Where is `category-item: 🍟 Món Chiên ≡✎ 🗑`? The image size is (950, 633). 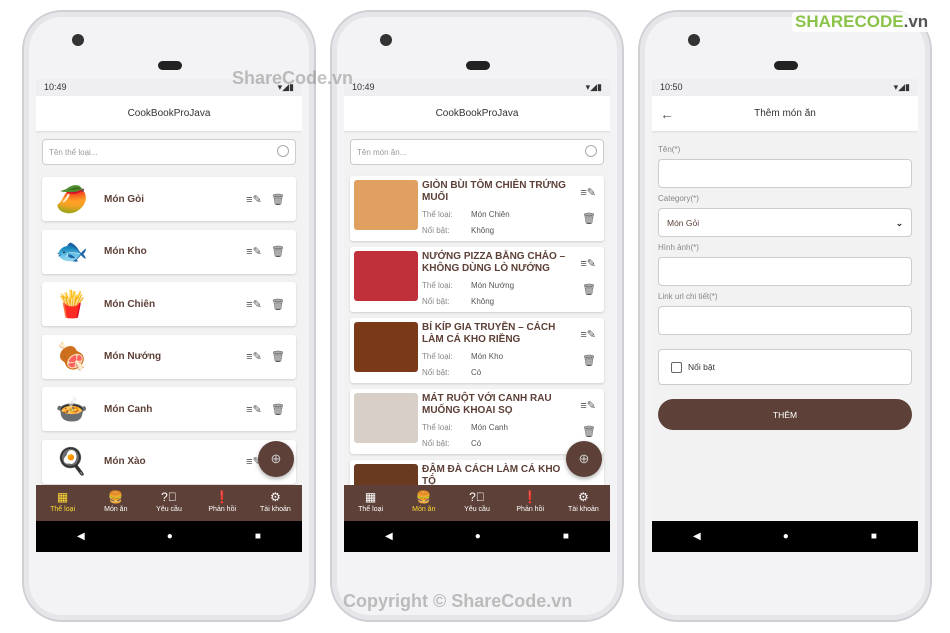
category-item: 🍟 Món Chiên ≡✎ 🗑 is located at coordinates (169, 304).